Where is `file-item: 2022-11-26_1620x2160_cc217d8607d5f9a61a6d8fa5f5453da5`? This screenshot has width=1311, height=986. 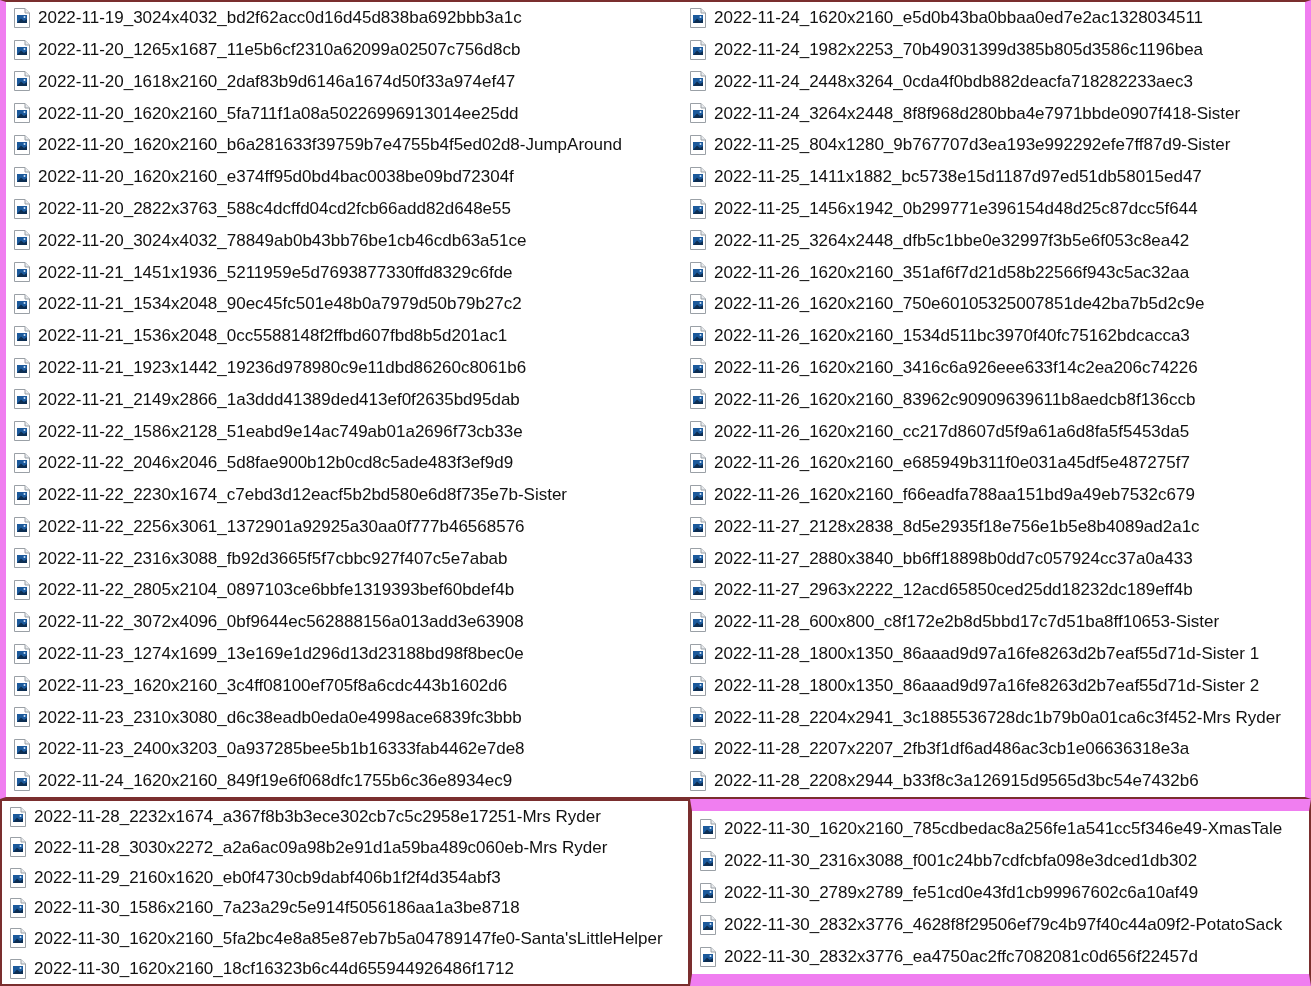 file-item: 2022-11-26_1620x2160_cc217d8607d5f9a61a6d8fa5f5453da5 is located at coordinates (993, 431).